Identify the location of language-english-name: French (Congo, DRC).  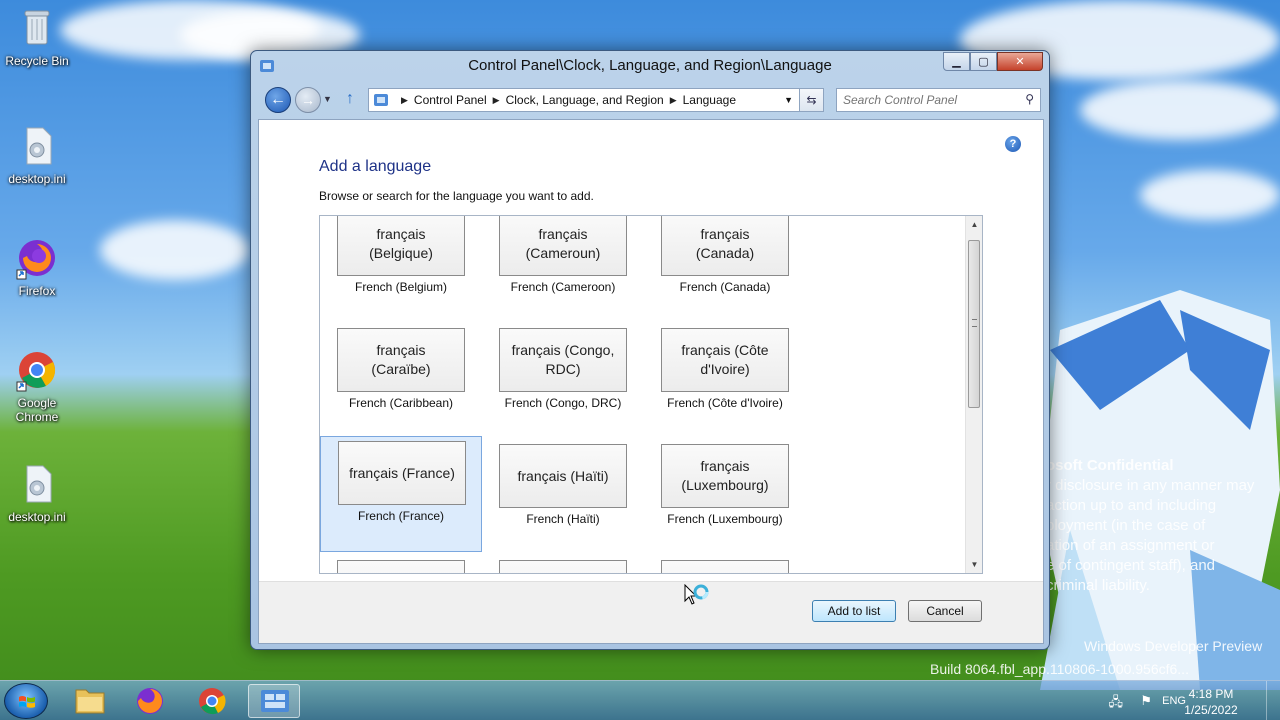
(563, 403).